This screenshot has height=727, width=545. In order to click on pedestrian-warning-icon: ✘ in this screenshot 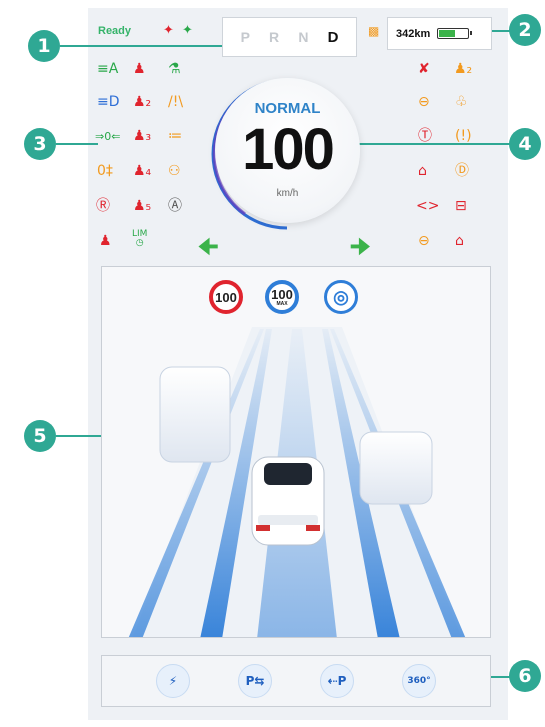, I will do `click(424, 69)`.